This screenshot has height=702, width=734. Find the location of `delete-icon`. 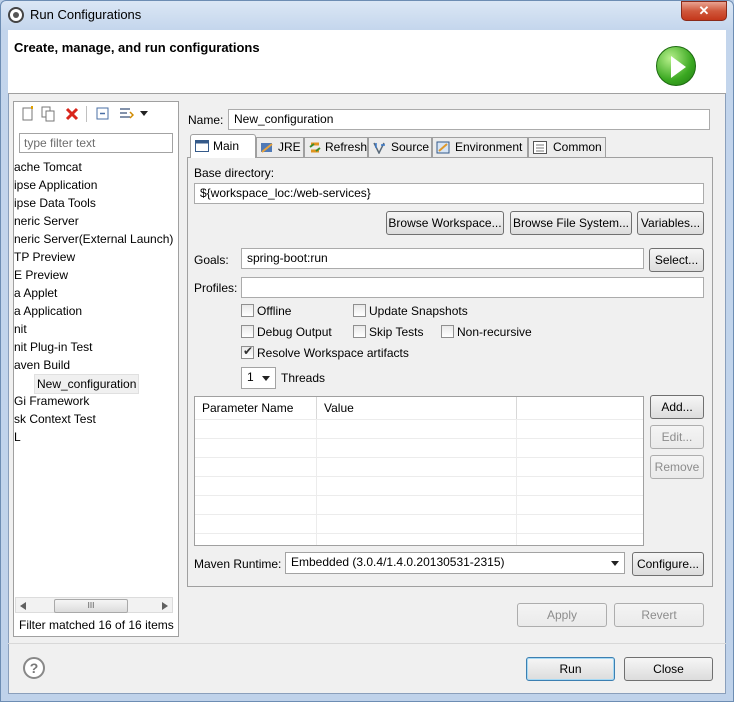

delete-icon is located at coordinates (72, 114).